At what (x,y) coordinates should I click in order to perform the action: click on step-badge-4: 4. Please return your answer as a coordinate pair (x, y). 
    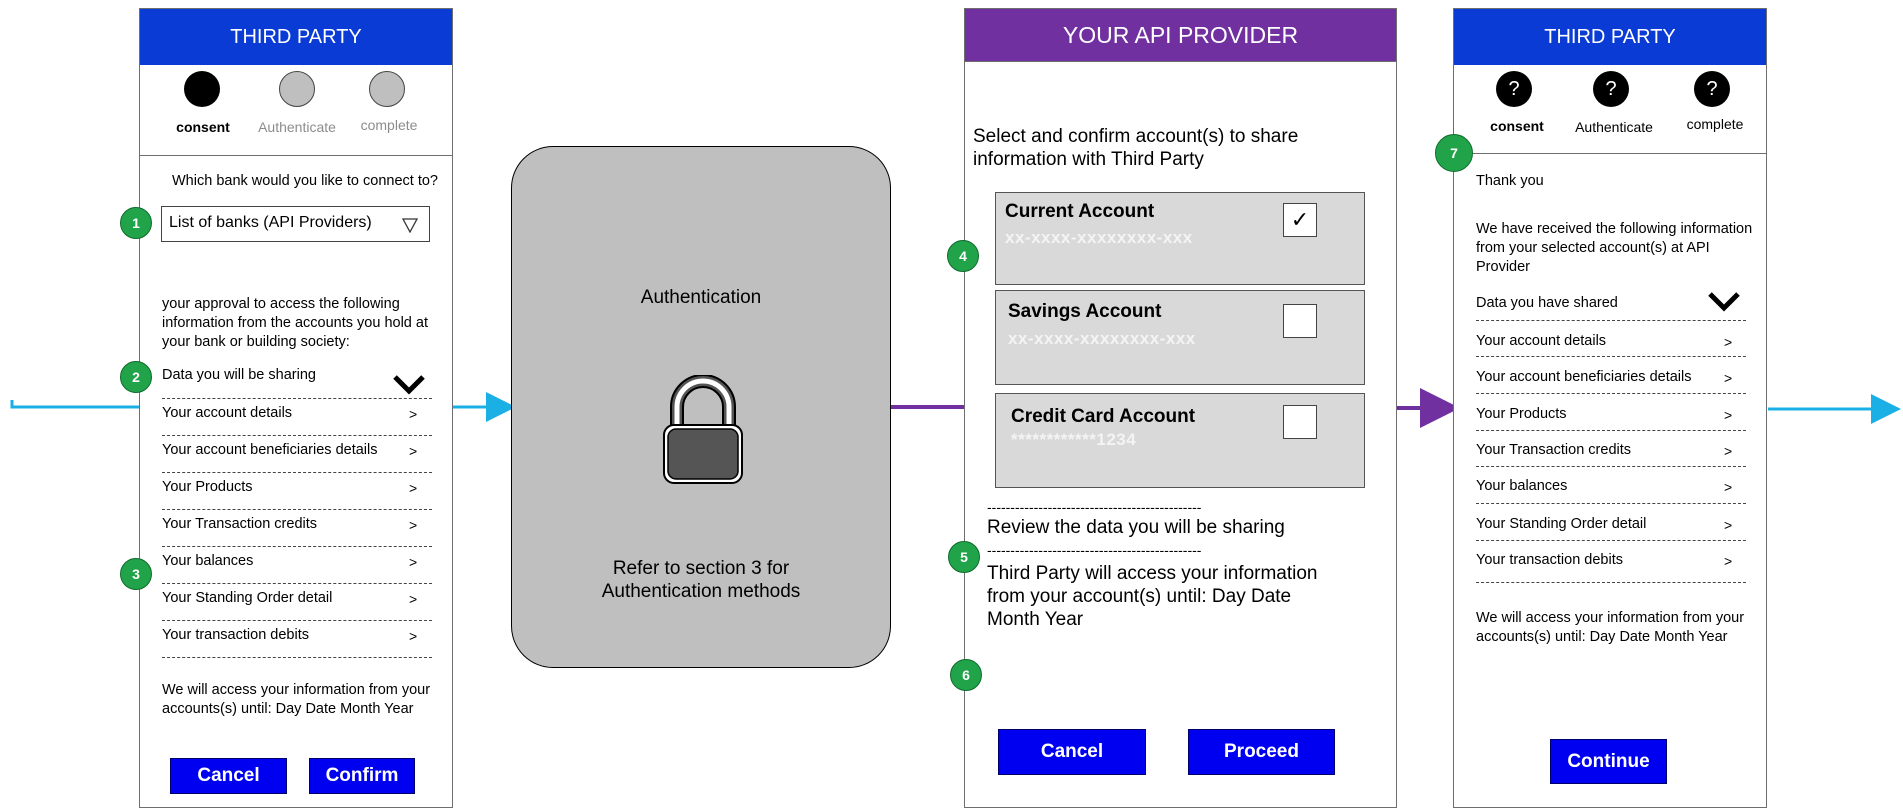
    Looking at the image, I should click on (963, 256).